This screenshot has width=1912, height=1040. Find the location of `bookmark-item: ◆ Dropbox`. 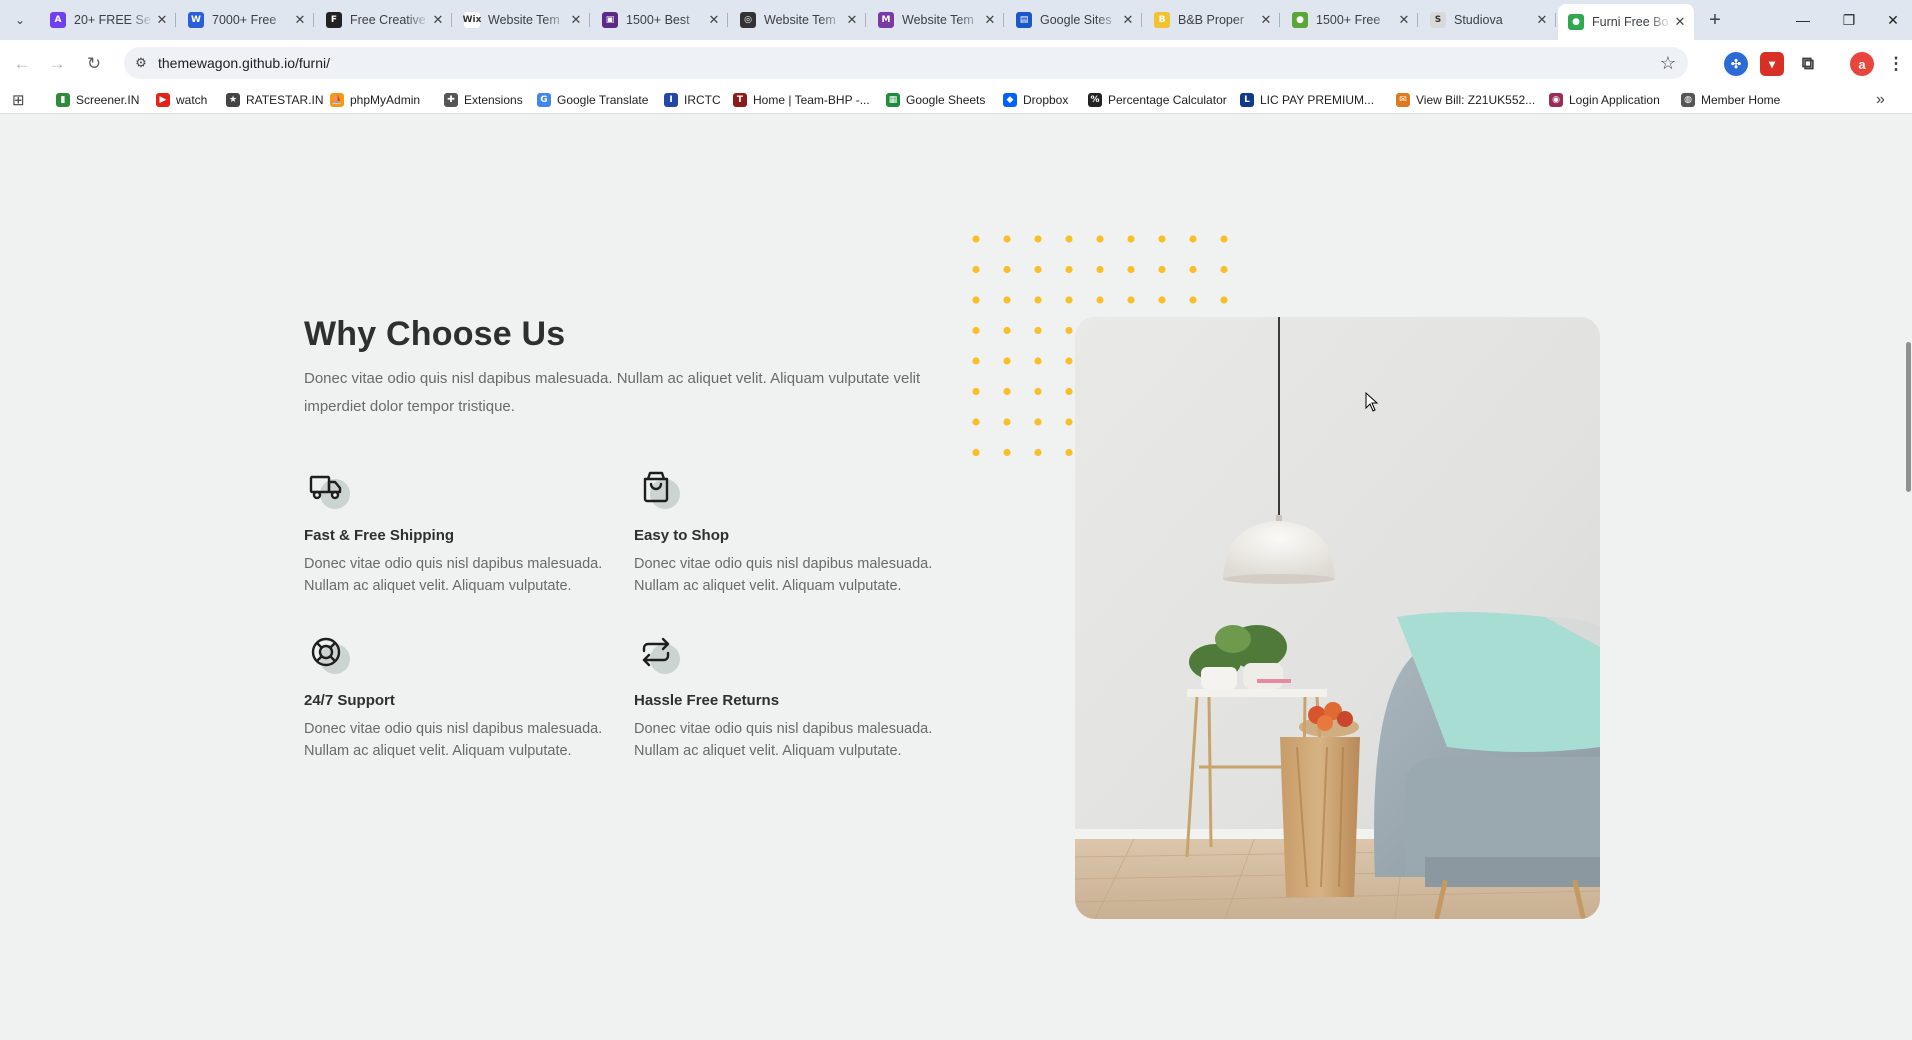

bookmark-item: ◆ Dropbox is located at coordinates (1035, 100).